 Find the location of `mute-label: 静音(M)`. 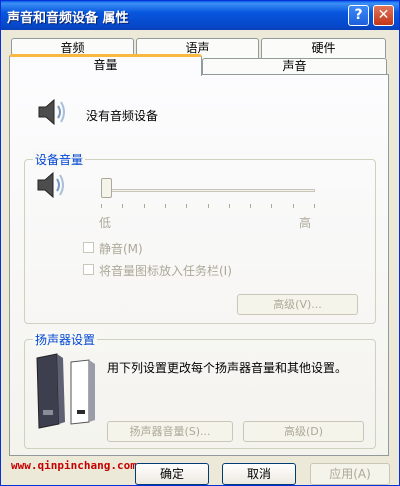

mute-label: 静音(M) is located at coordinates (121, 249).